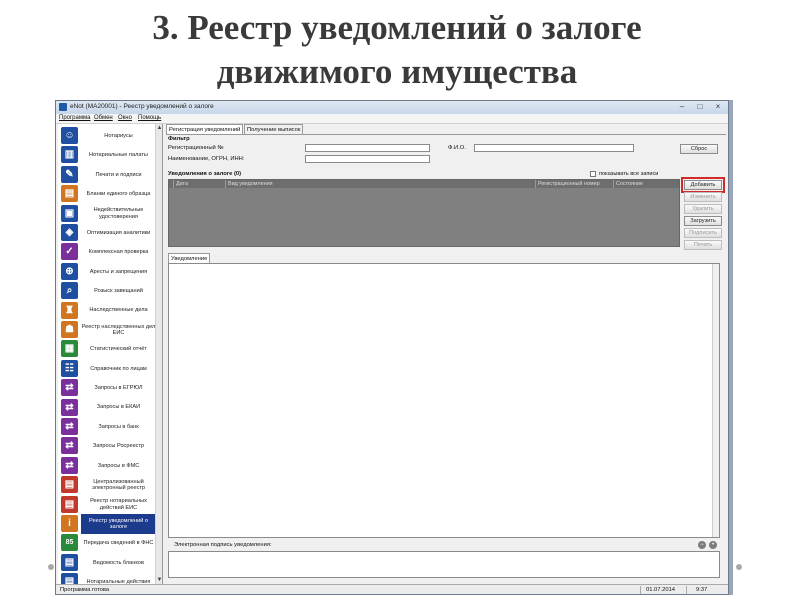 This screenshot has height=595, width=794. What do you see at coordinates (74, 118) in the screenshot?
I see `menu-program: Программа` at bounding box center [74, 118].